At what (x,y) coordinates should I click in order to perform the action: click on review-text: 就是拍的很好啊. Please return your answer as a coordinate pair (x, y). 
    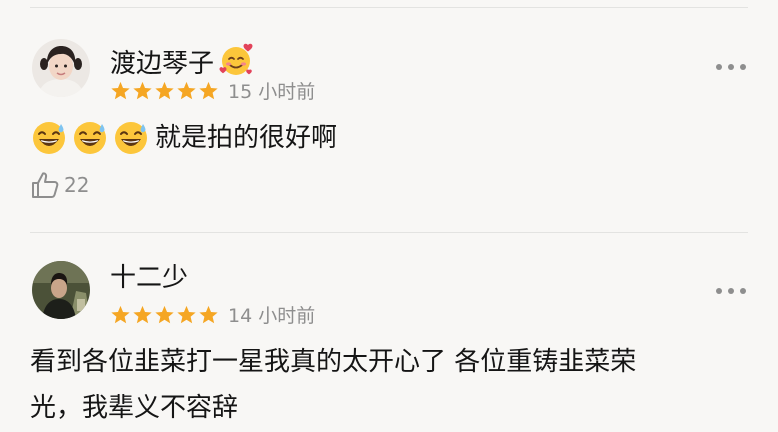
    Looking at the image, I should click on (246, 138).